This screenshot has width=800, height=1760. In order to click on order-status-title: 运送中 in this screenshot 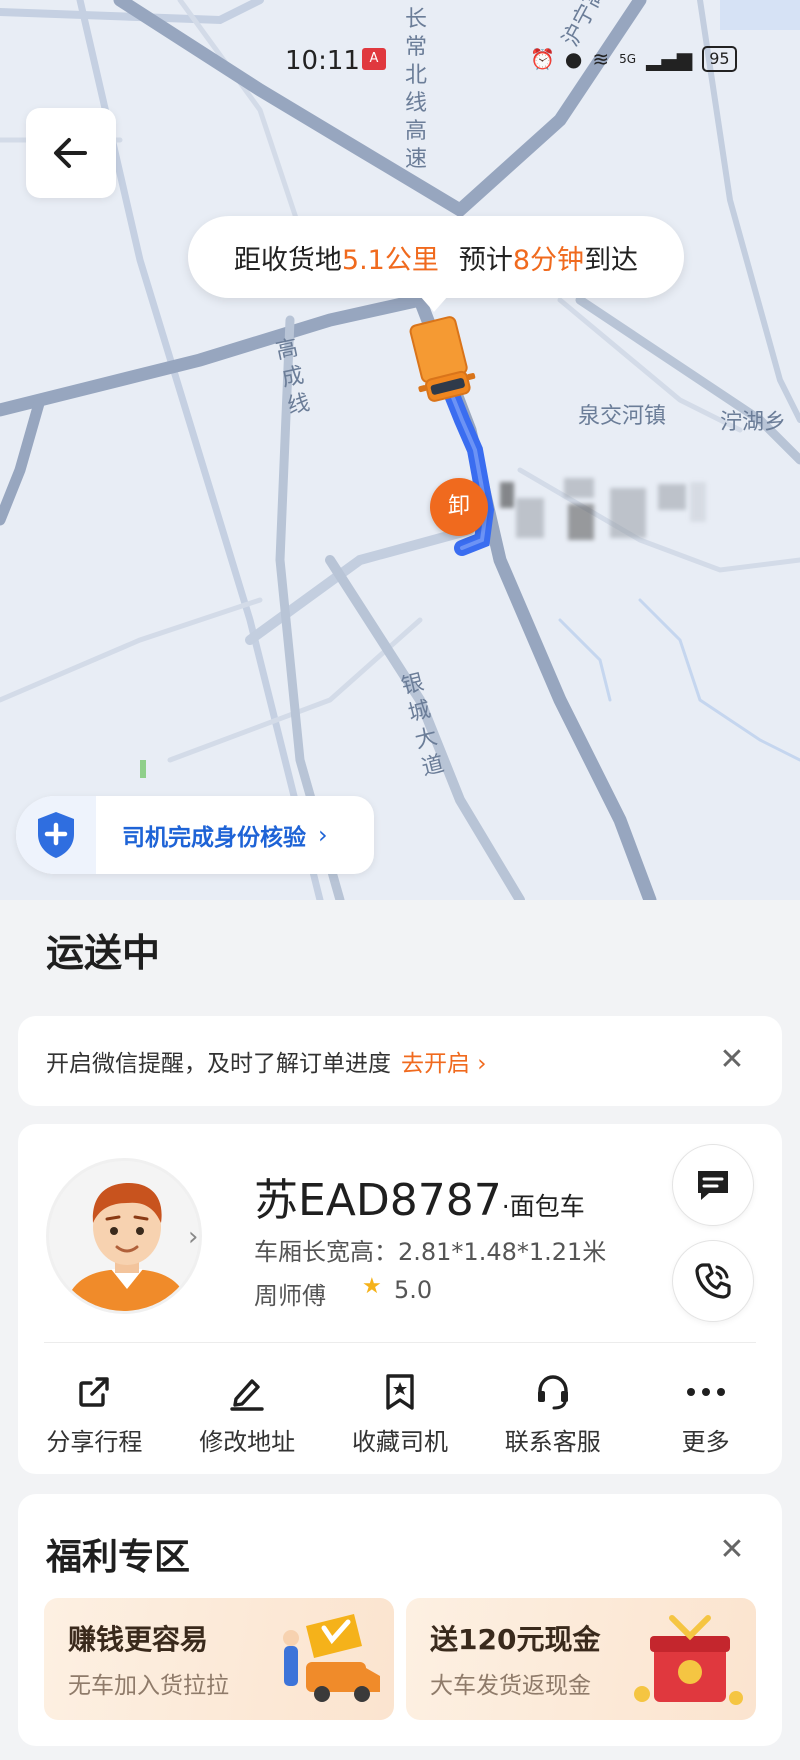, I will do `click(103, 953)`.